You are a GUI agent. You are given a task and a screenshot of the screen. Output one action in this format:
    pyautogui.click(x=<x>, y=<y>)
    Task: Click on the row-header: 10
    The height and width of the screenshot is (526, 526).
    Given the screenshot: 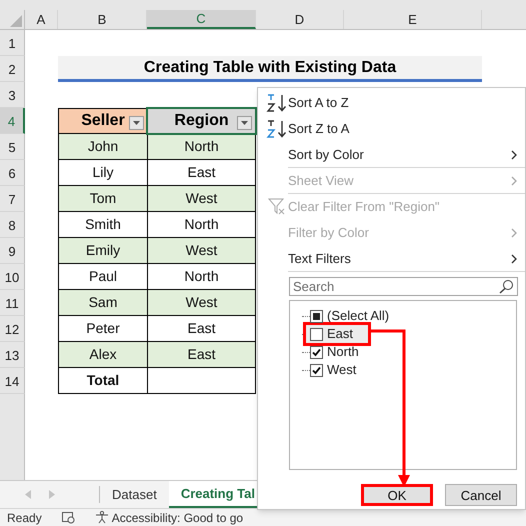 What is the action you would take?
    pyautogui.click(x=12, y=277)
    